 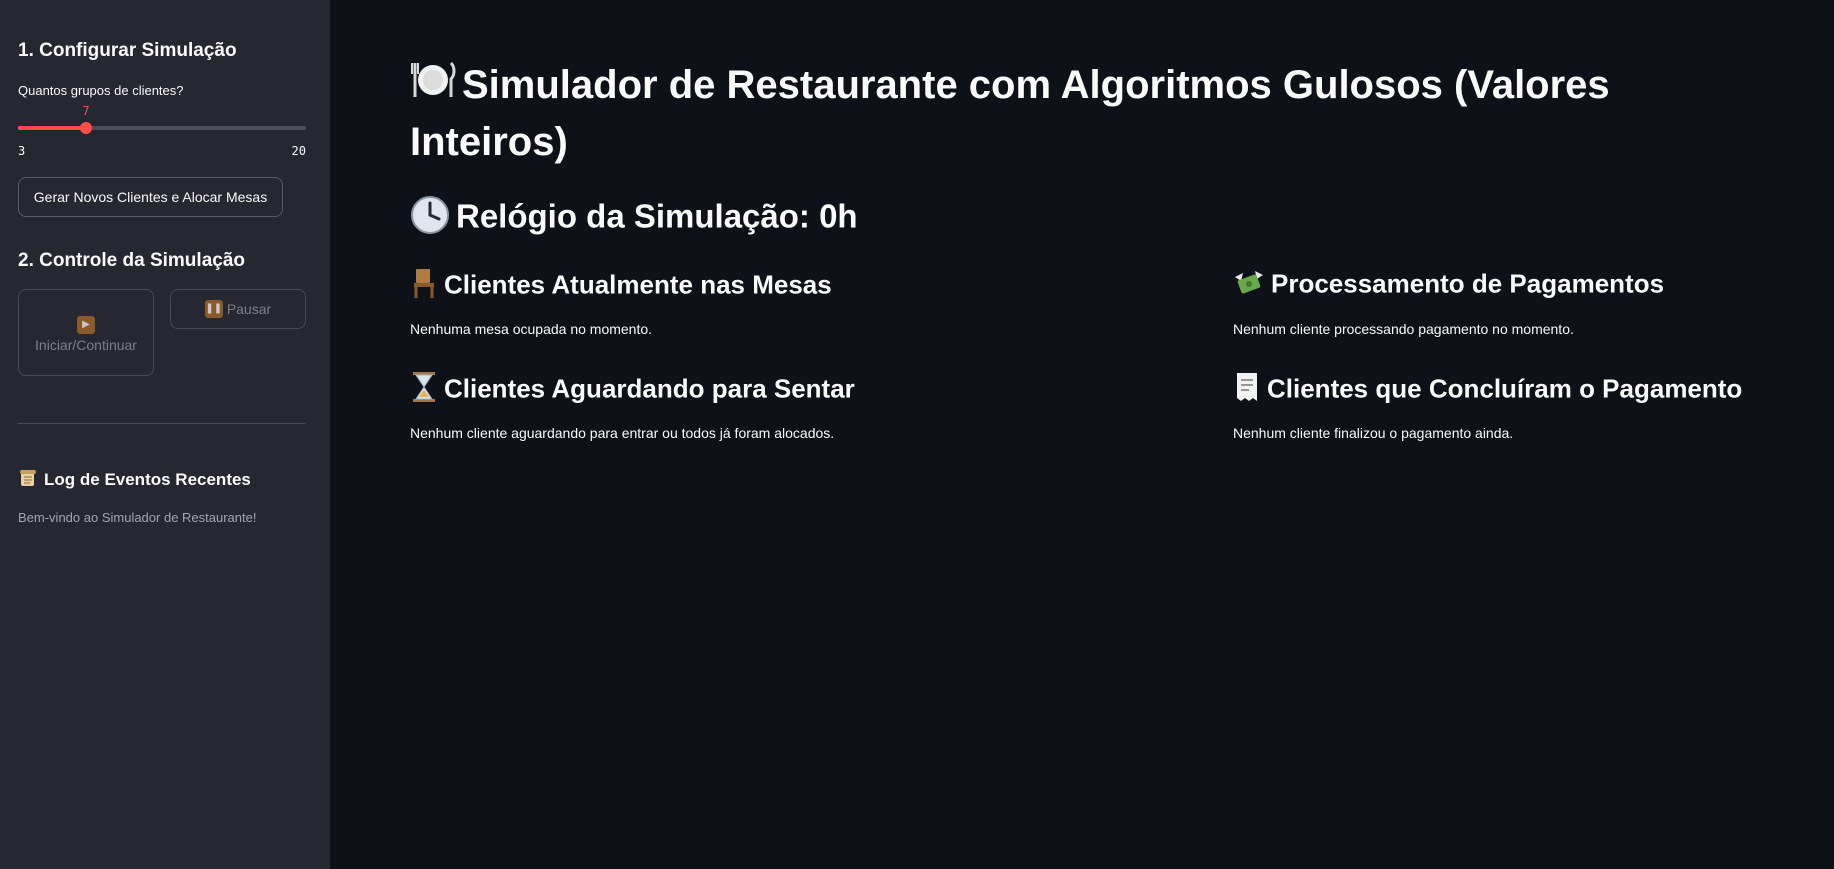 What do you see at coordinates (638, 284) in the screenshot?
I see `tables-heading-text: Clientes Atualmente nas Mesas` at bounding box center [638, 284].